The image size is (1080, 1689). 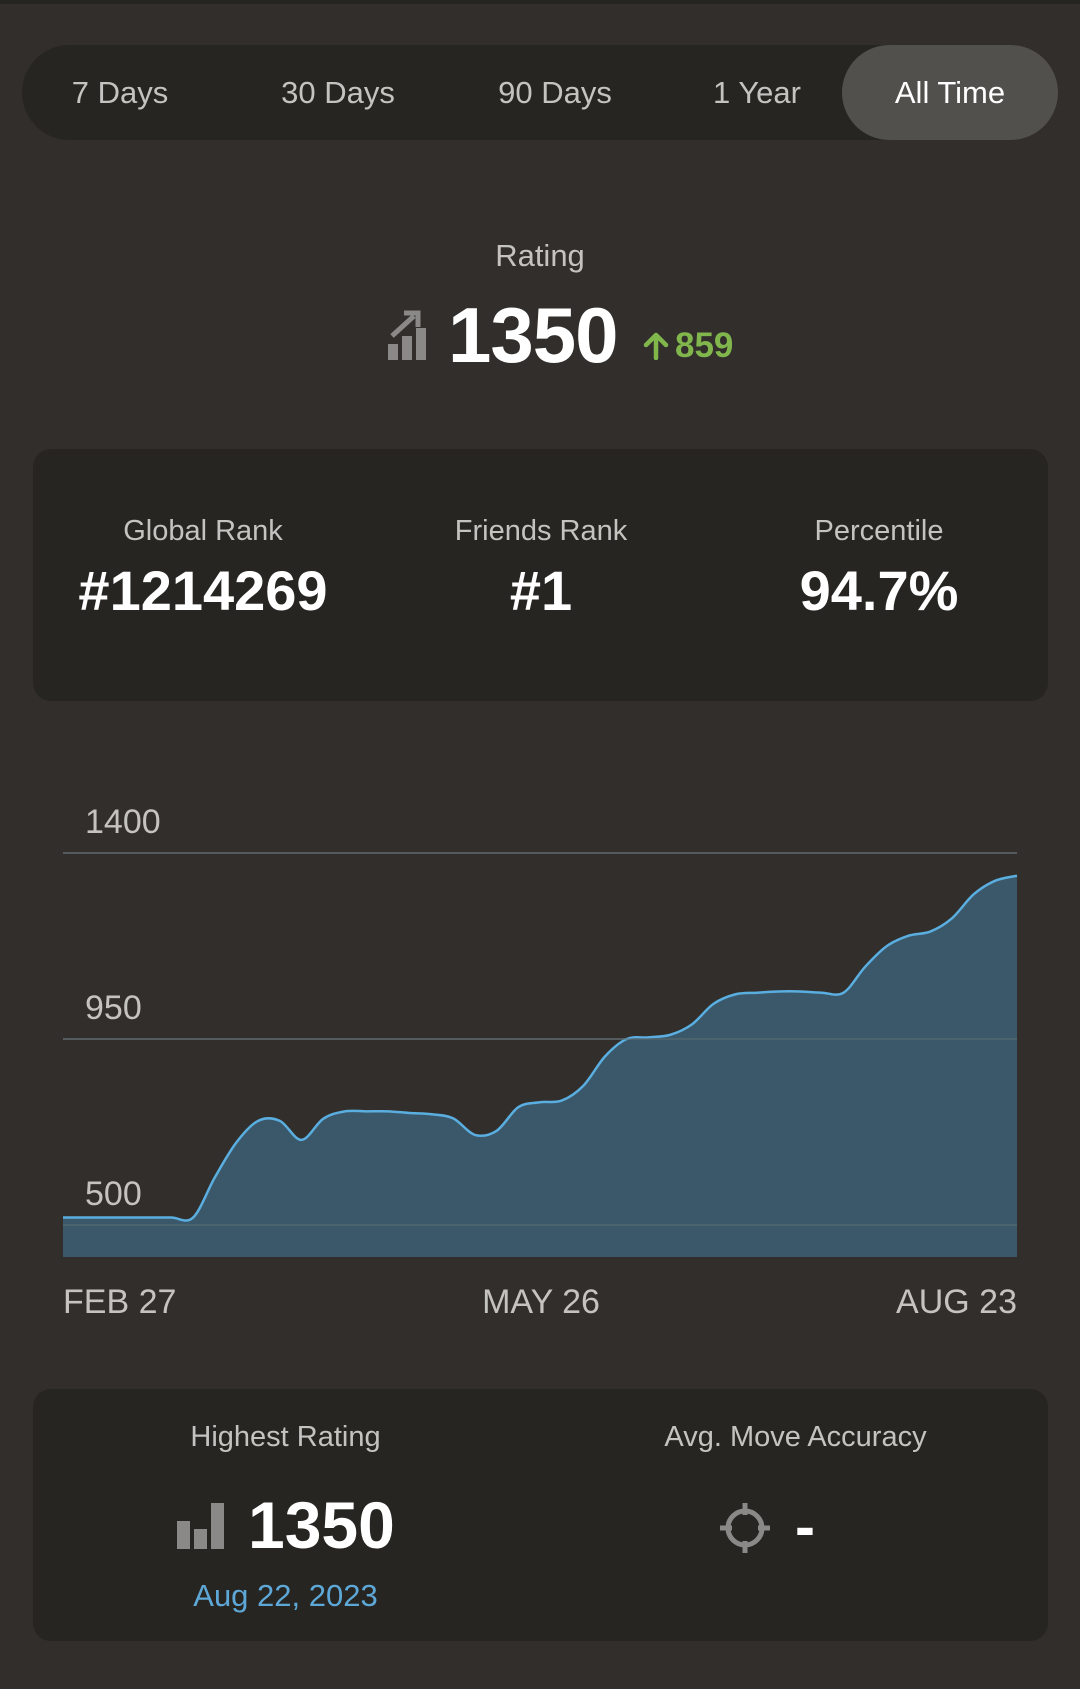 I want to click on time-range-tabs: 7 Days 30 Days 90 Days 1 Year All Time, so click(x=540, y=92).